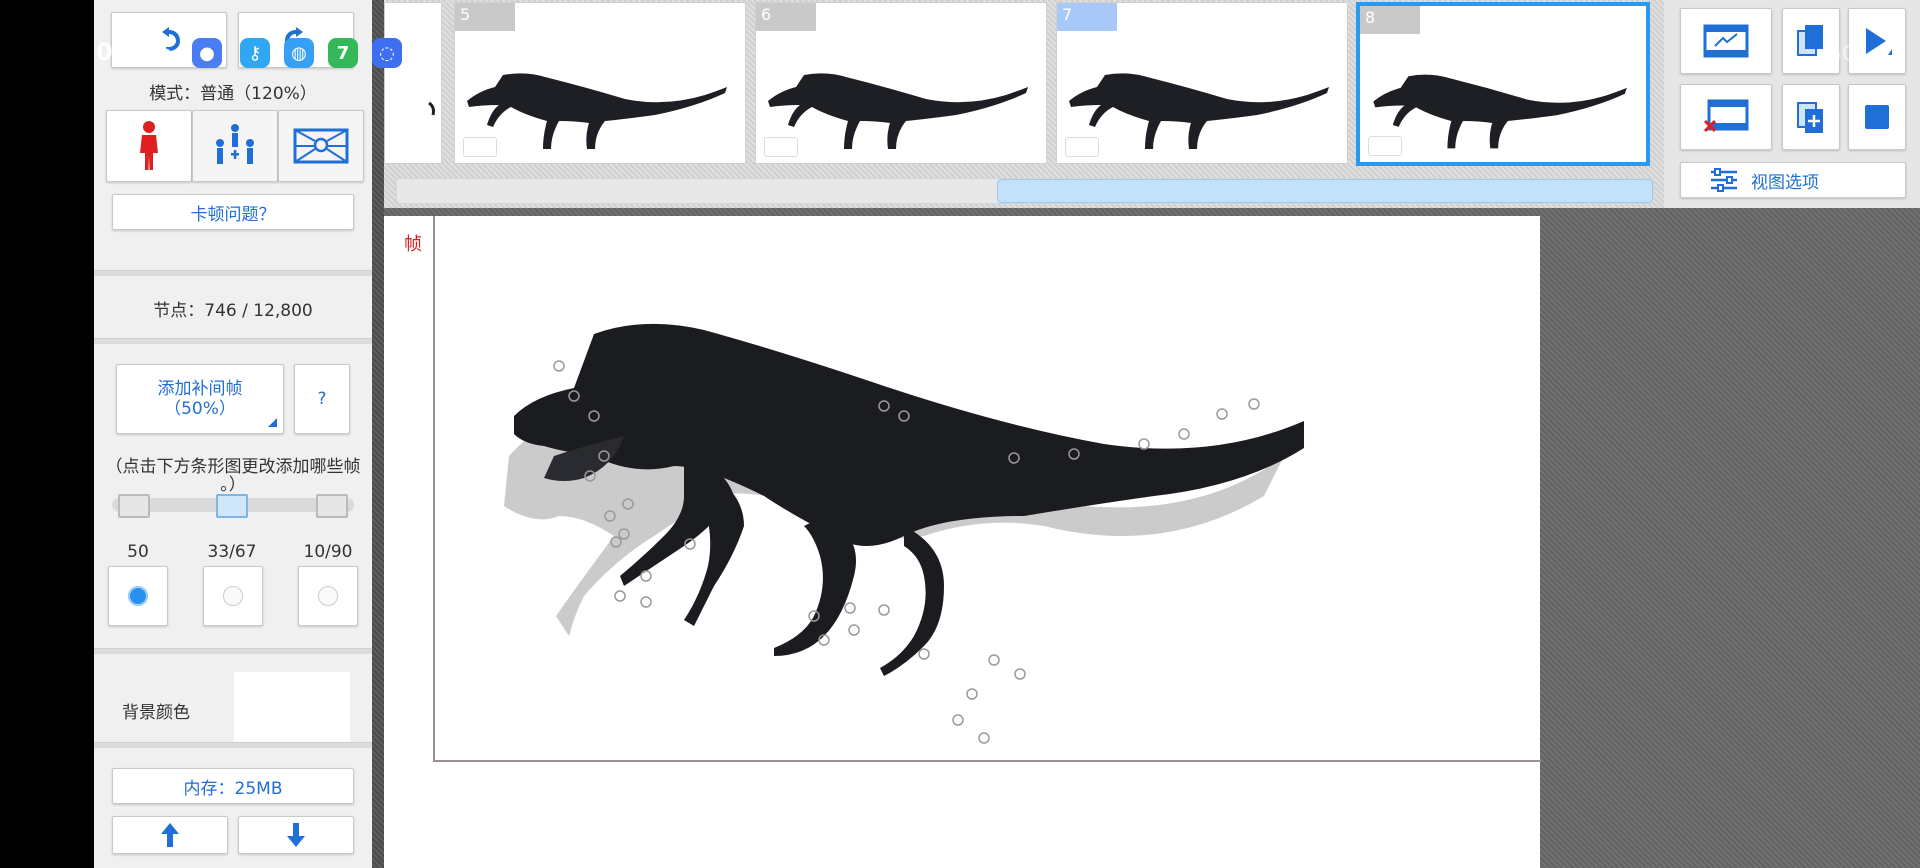 Image resolution: width=1920 pixels, height=868 pixels. I want to click on option-label-10-90: 10/90, so click(328, 552).